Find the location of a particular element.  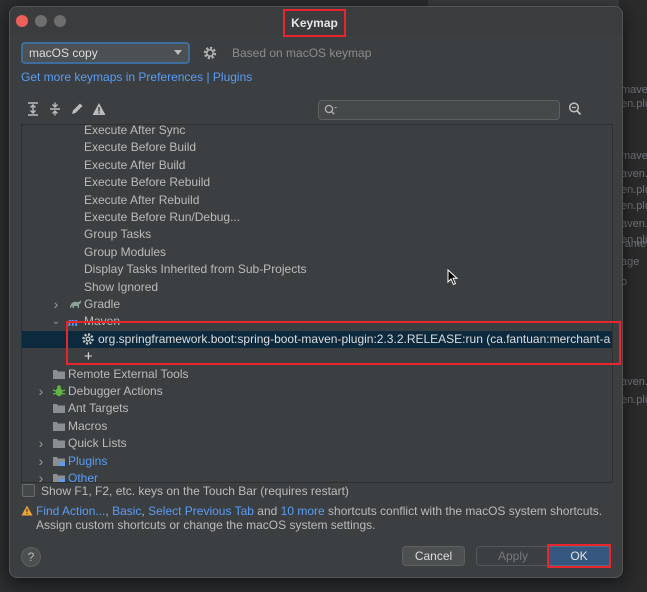

tree-row: › Gradle is located at coordinates (317, 304).